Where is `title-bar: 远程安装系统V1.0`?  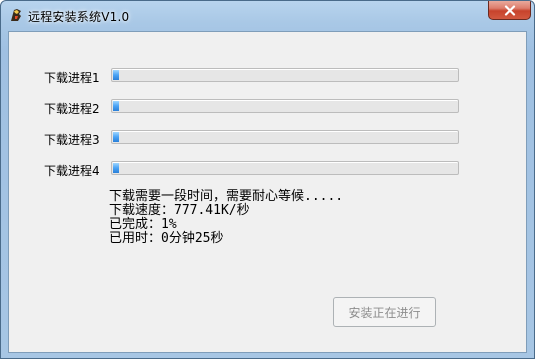 title-bar: 远程安装系统V1.0 is located at coordinates (267, 16).